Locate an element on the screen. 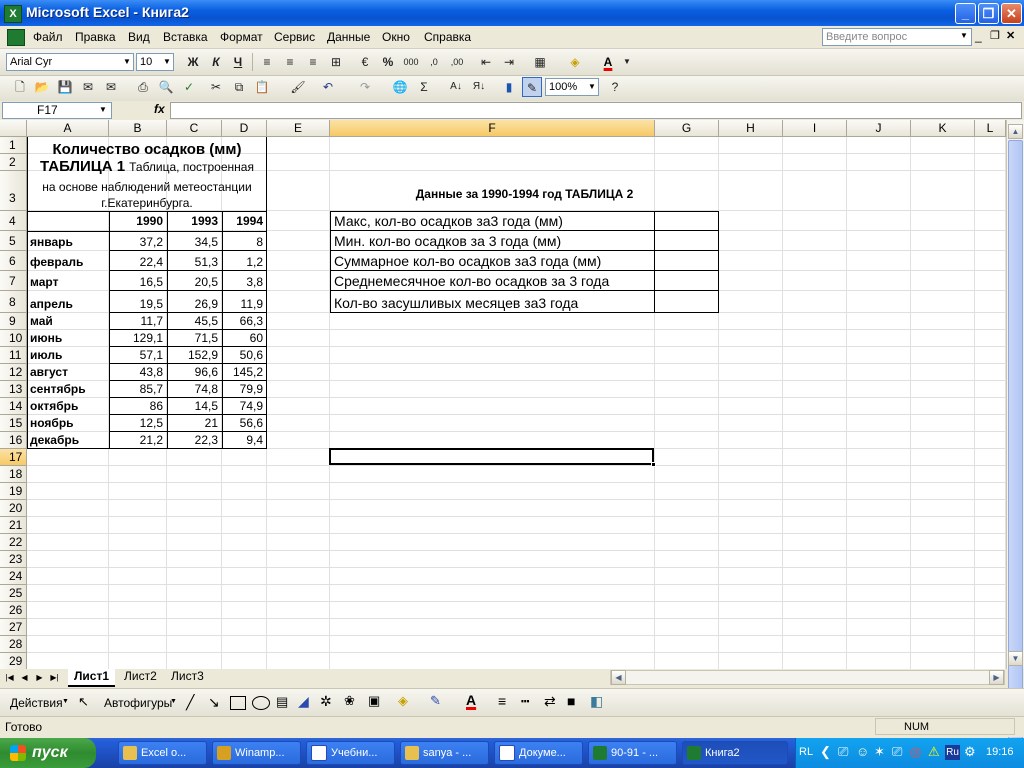 The height and width of the screenshot is (768, 1024). data-cell: 34,5 is located at coordinates (192, 242).